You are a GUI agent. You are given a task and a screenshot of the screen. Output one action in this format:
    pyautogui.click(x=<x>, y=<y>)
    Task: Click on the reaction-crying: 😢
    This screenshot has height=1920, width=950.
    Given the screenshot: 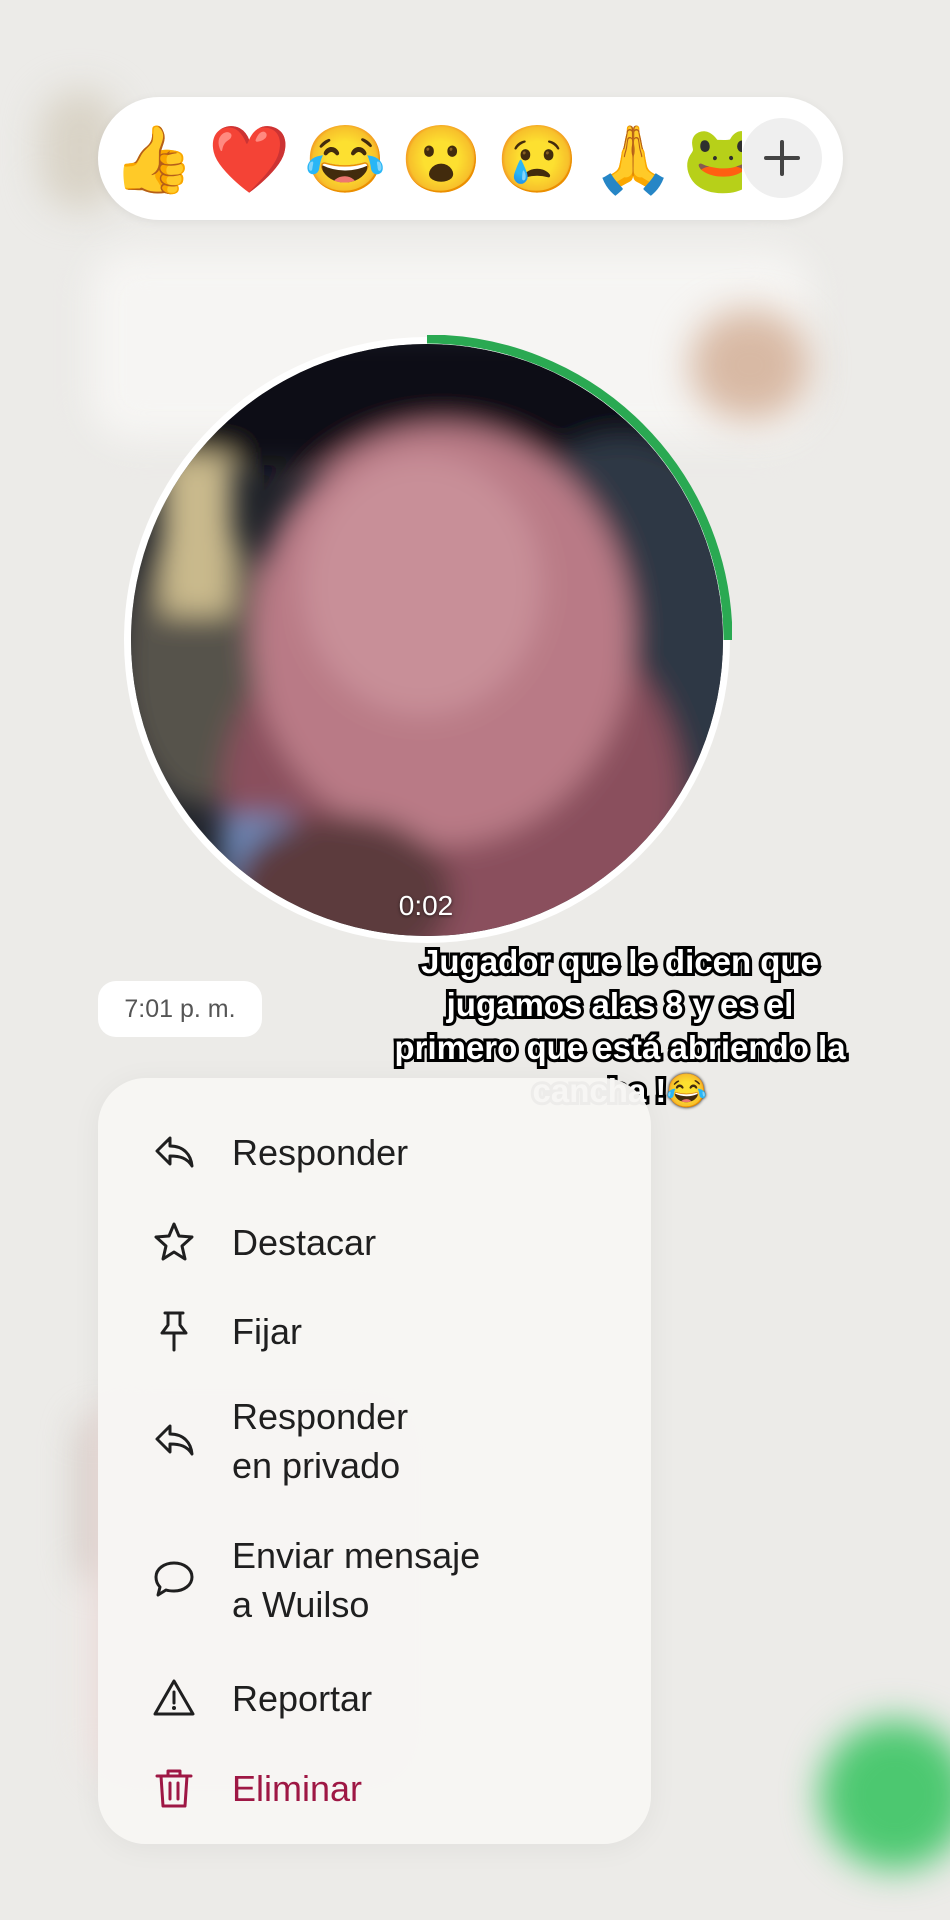 What is the action you would take?
    pyautogui.click(x=537, y=159)
    